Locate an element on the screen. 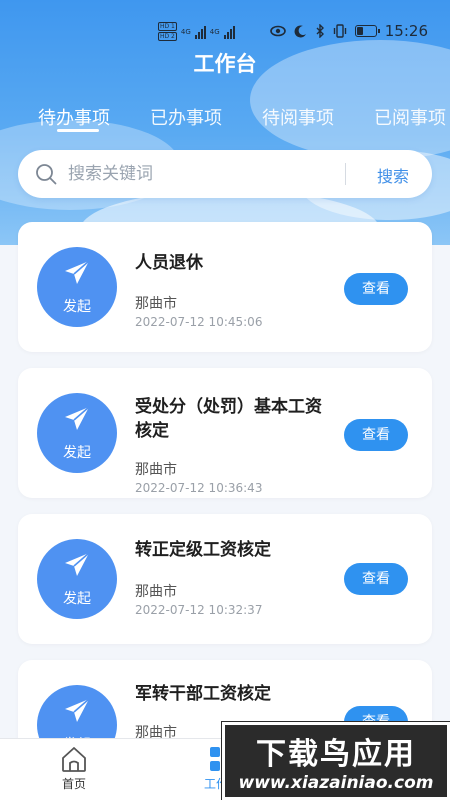  hd2-badge: HD 2 is located at coordinates (167, 36).